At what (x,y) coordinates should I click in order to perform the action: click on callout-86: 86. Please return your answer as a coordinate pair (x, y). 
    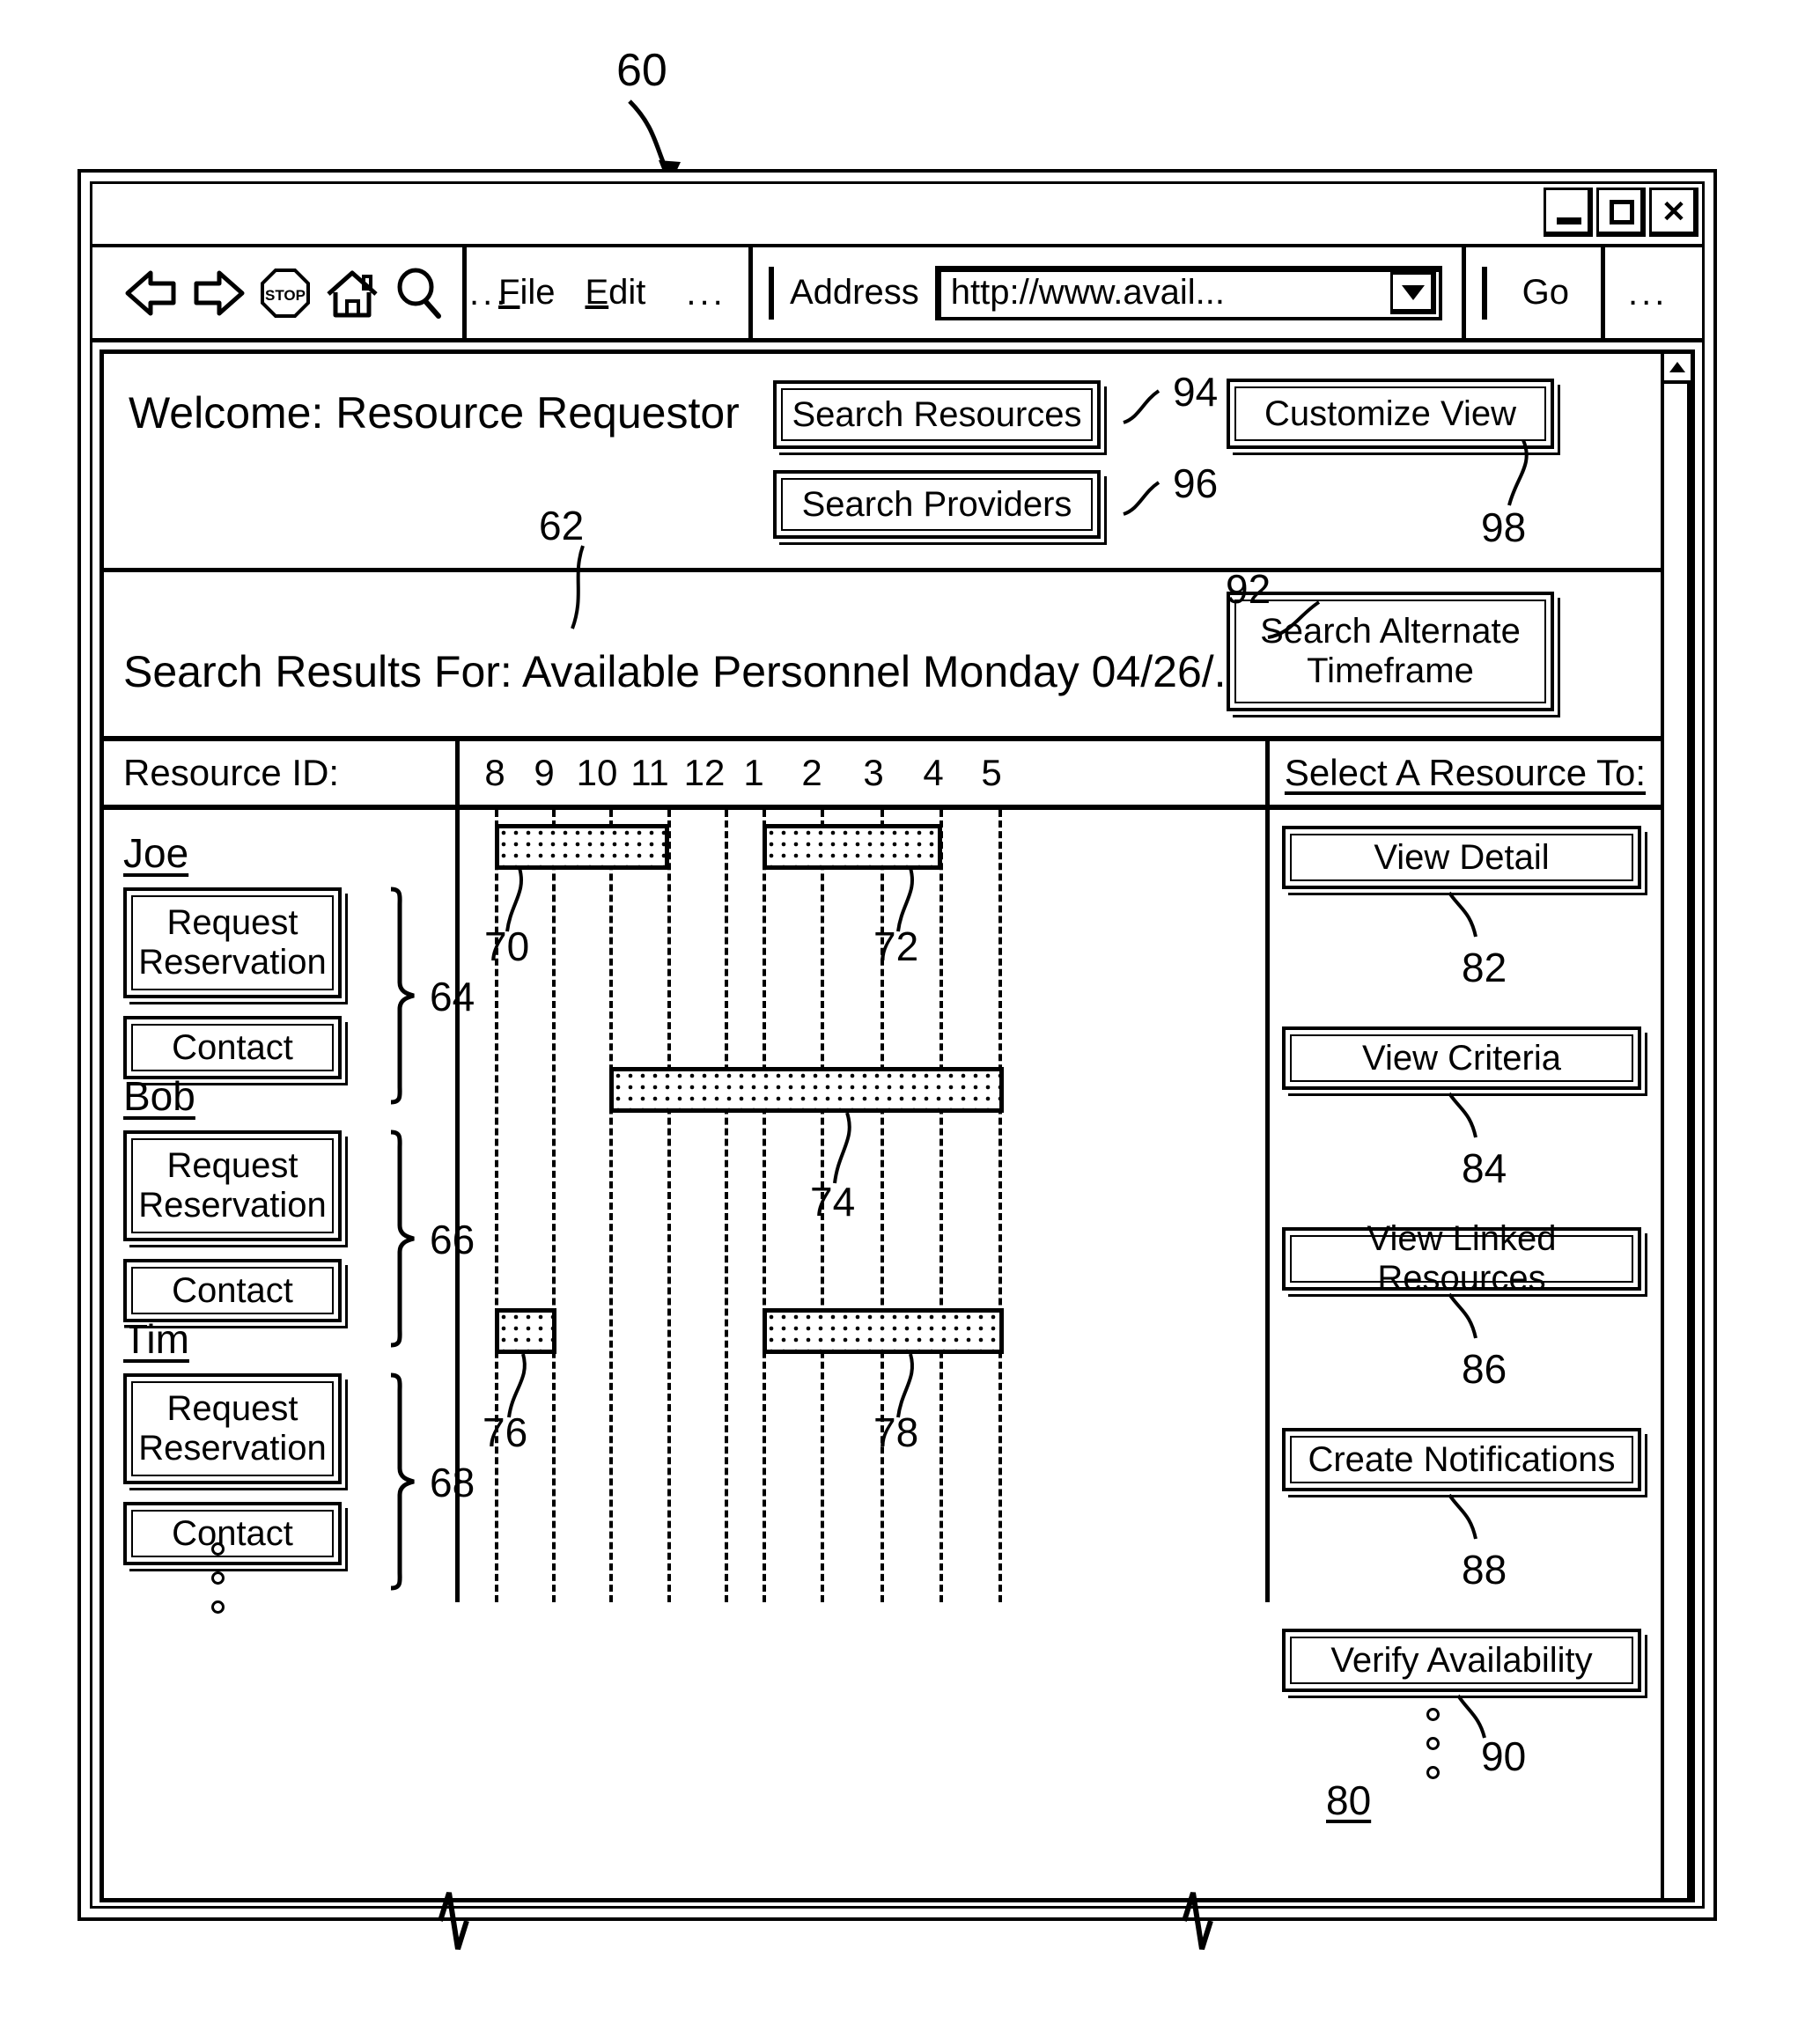
    Looking at the image, I should click on (1484, 1369).